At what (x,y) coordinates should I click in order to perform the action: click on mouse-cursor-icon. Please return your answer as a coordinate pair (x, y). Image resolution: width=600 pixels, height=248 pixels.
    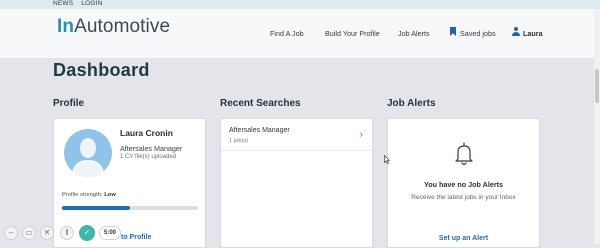
    Looking at the image, I should click on (387, 159).